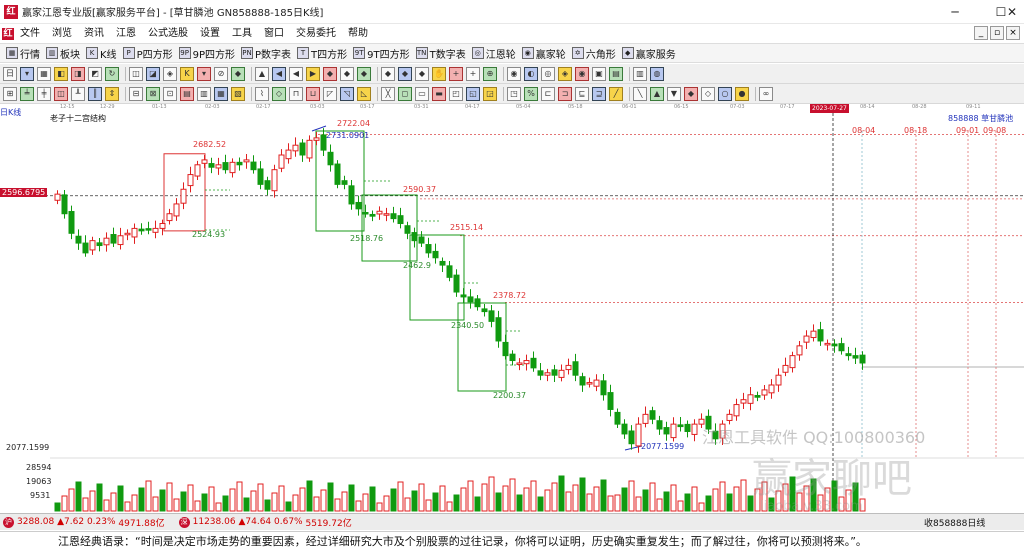 Image resolution: width=1024 pixels, height=552 pixels. What do you see at coordinates (599, 93) in the screenshot?
I see `toolbar3-tool-icon: ⊒` at bounding box center [599, 93].